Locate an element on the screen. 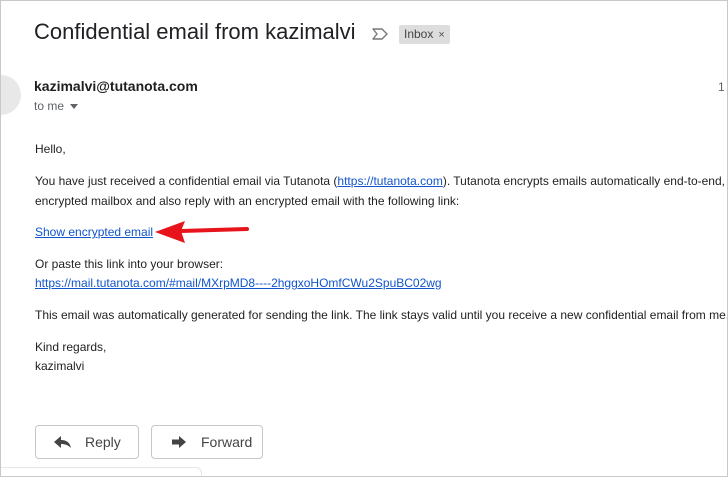 The width and height of the screenshot is (728, 477). compose-panel-edge is located at coordinates (101, 471).